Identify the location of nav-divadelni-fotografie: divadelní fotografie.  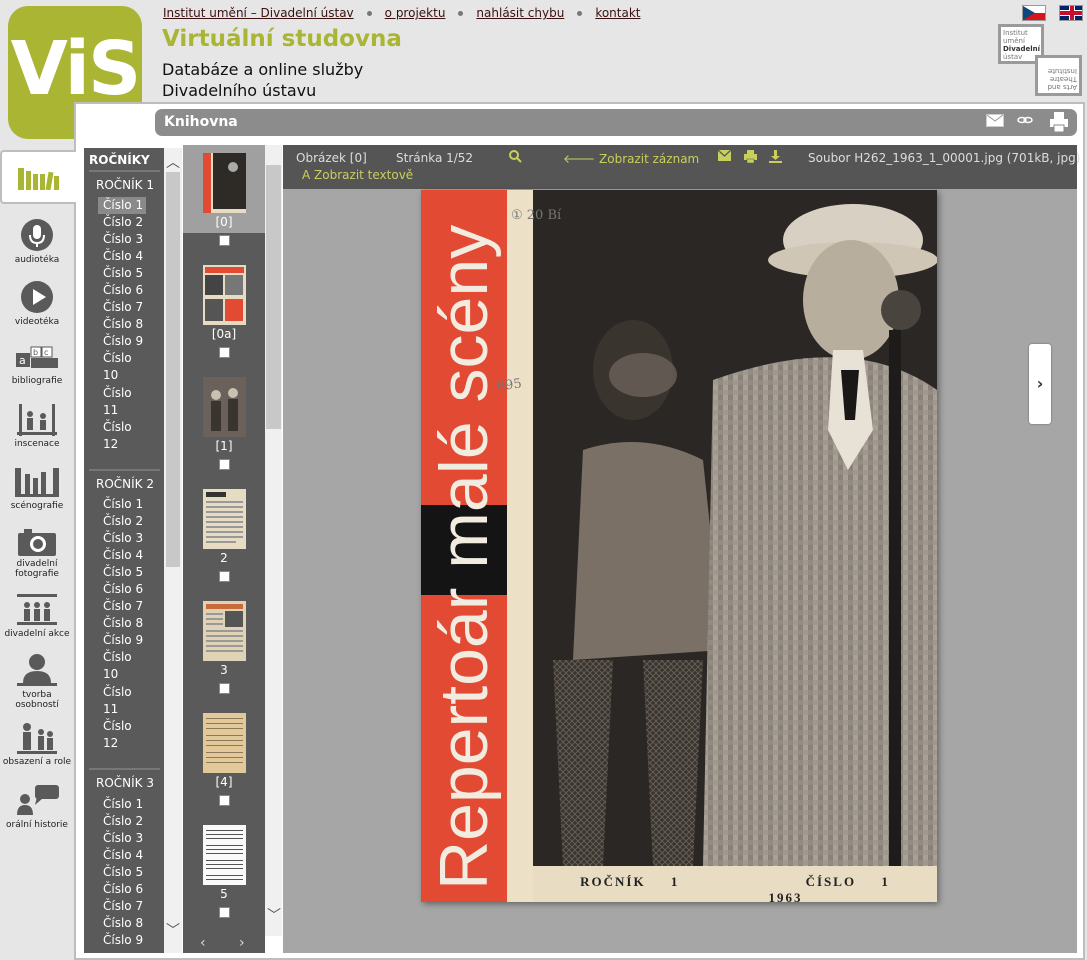
(37, 553).